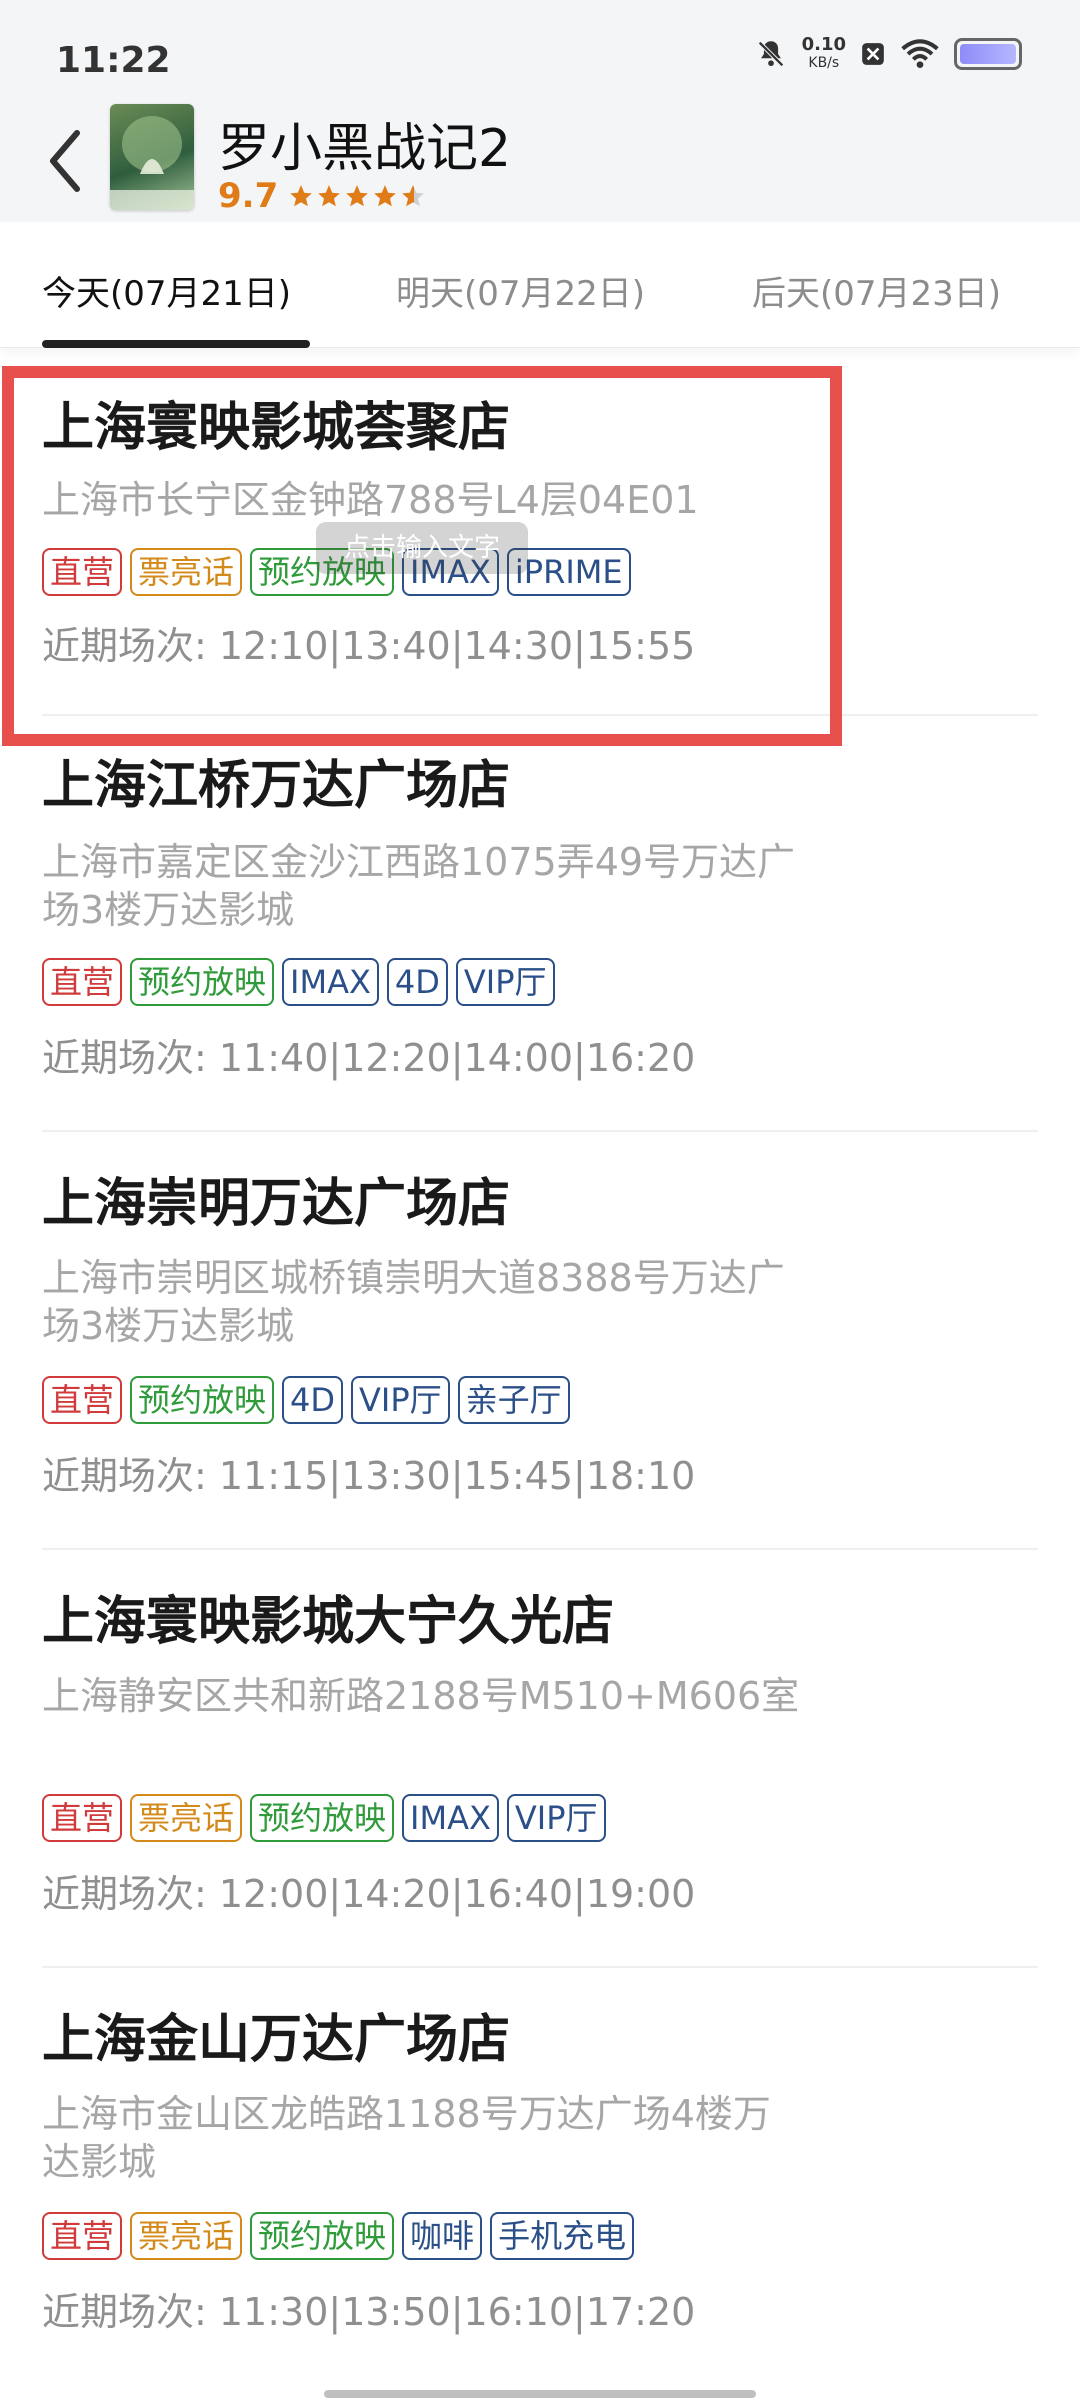 Image resolution: width=1080 pixels, height=2408 pixels. I want to click on home-indicator, so click(540, 2394).